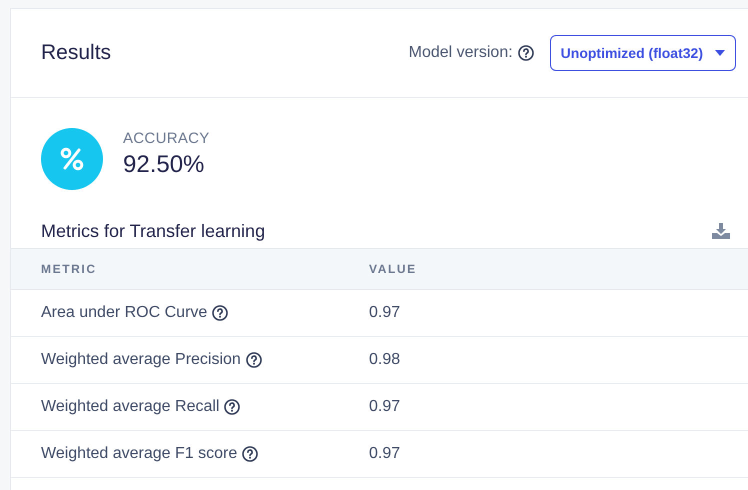  I want to click on field-label: Model version:, so click(460, 53).